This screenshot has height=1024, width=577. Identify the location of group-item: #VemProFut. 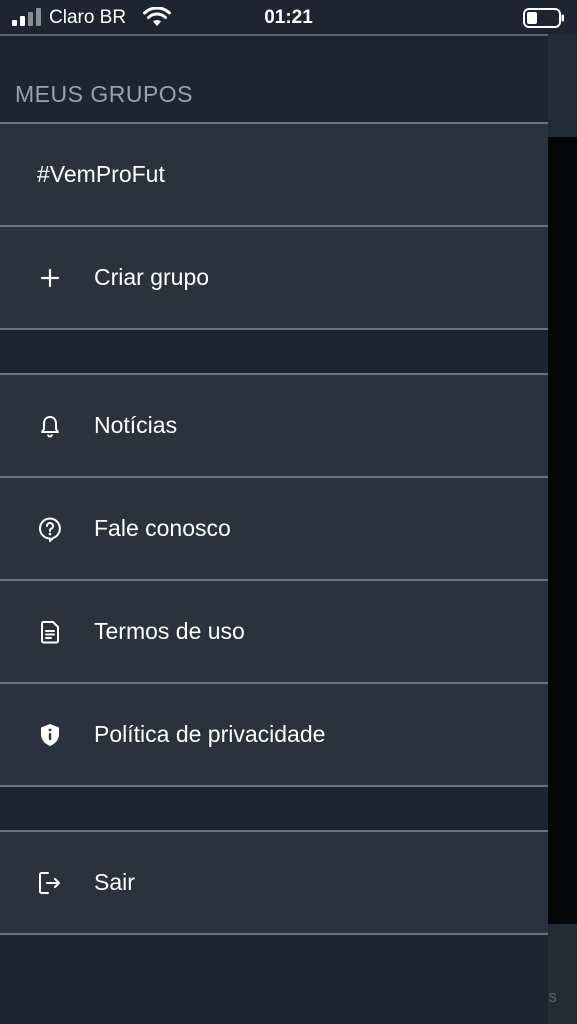
(274, 174).